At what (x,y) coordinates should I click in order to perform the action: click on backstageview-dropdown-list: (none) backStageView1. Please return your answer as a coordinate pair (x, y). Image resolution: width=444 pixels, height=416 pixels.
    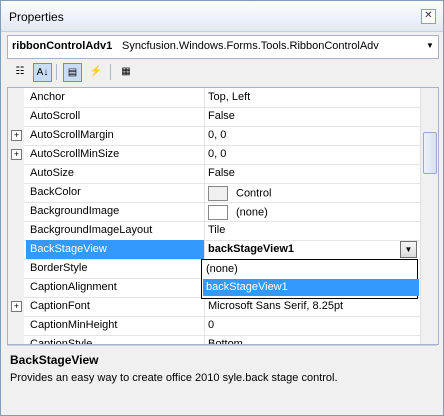
    Looking at the image, I should click on (310, 279).